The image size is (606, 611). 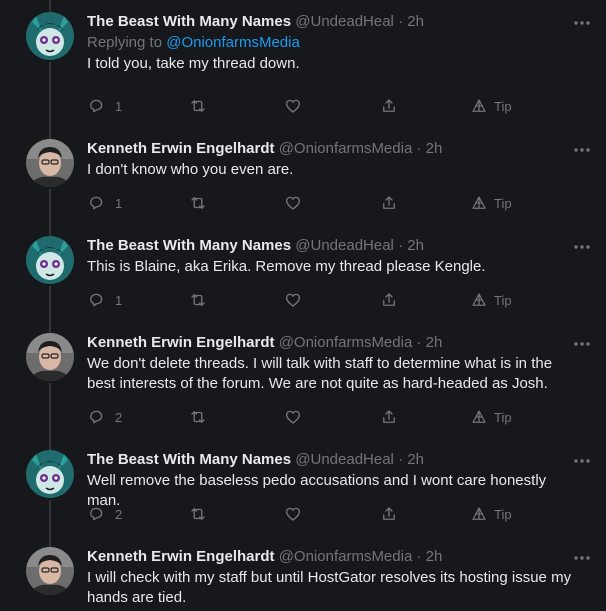 What do you see at coordinates (193, 63) in the screenshot?
I see `tweet-text: I told you, take my thread down.` at bounding box center [193, 63].